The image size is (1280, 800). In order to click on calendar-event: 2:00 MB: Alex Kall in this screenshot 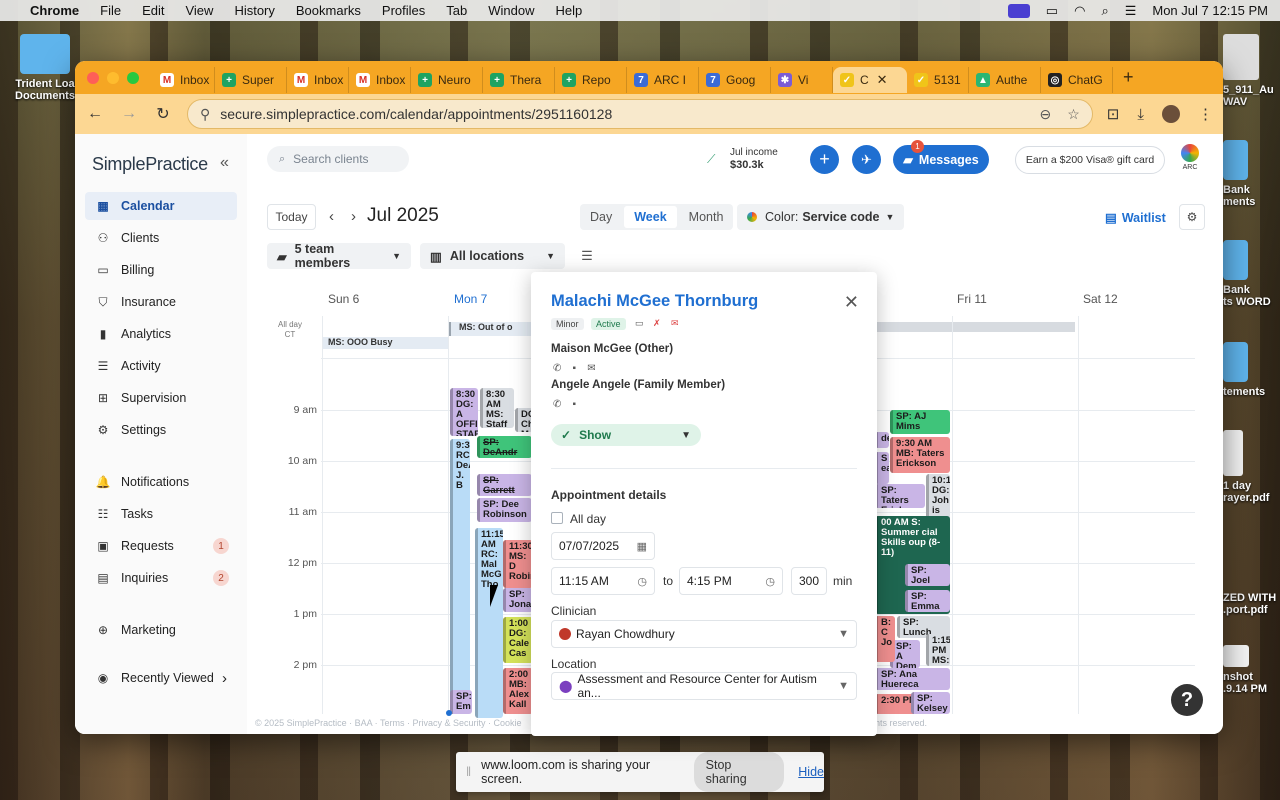, I will do `click(518, 691)`.